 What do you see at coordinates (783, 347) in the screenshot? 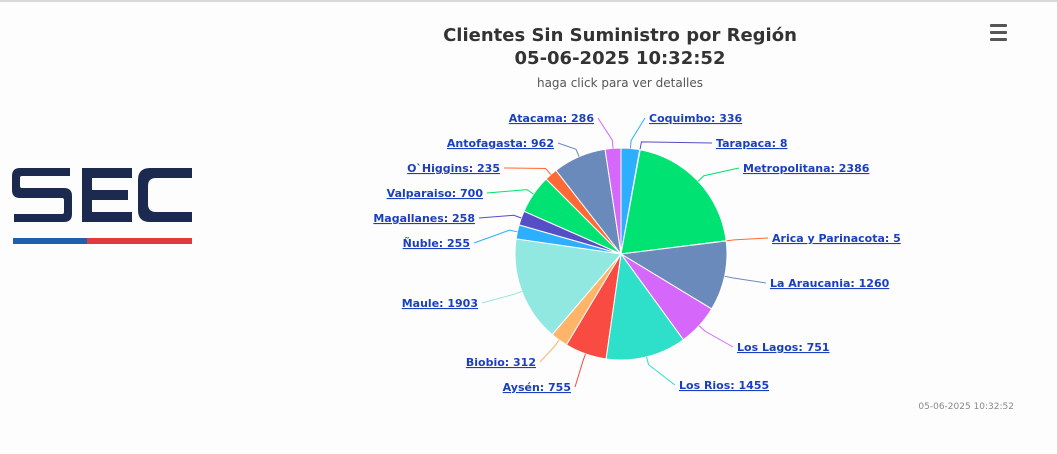
I see `data-label: Los Lagos: 751` at bounding box center [783, 347].